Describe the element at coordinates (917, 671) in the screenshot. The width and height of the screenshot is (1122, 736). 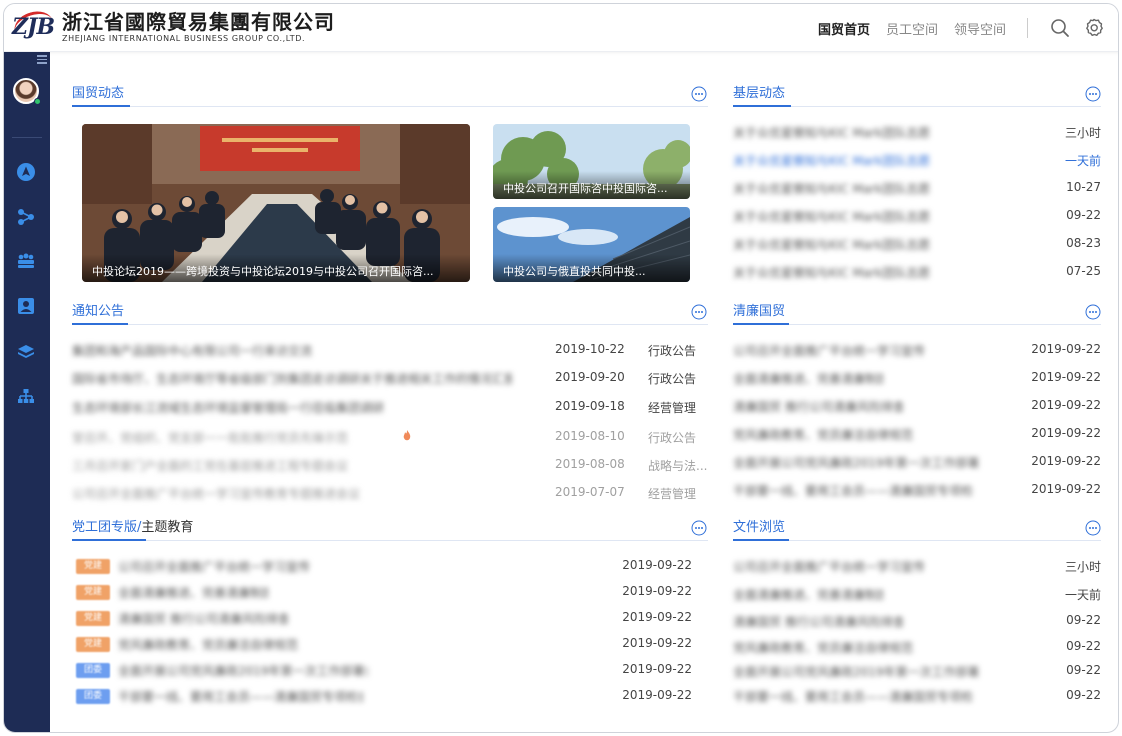
I see `list-item: 全面开展公司党风廉政2019年第一次工作部署会 09-22` at that location.